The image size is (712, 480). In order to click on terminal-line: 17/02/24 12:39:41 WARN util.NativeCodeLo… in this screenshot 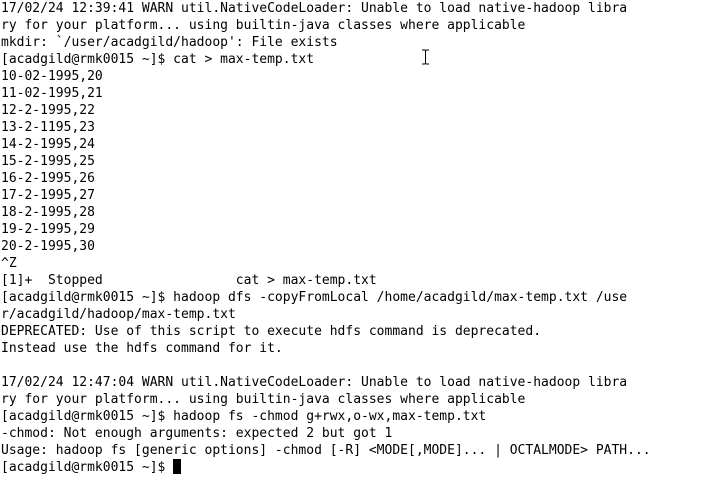, I will do `click(314, 8)`.